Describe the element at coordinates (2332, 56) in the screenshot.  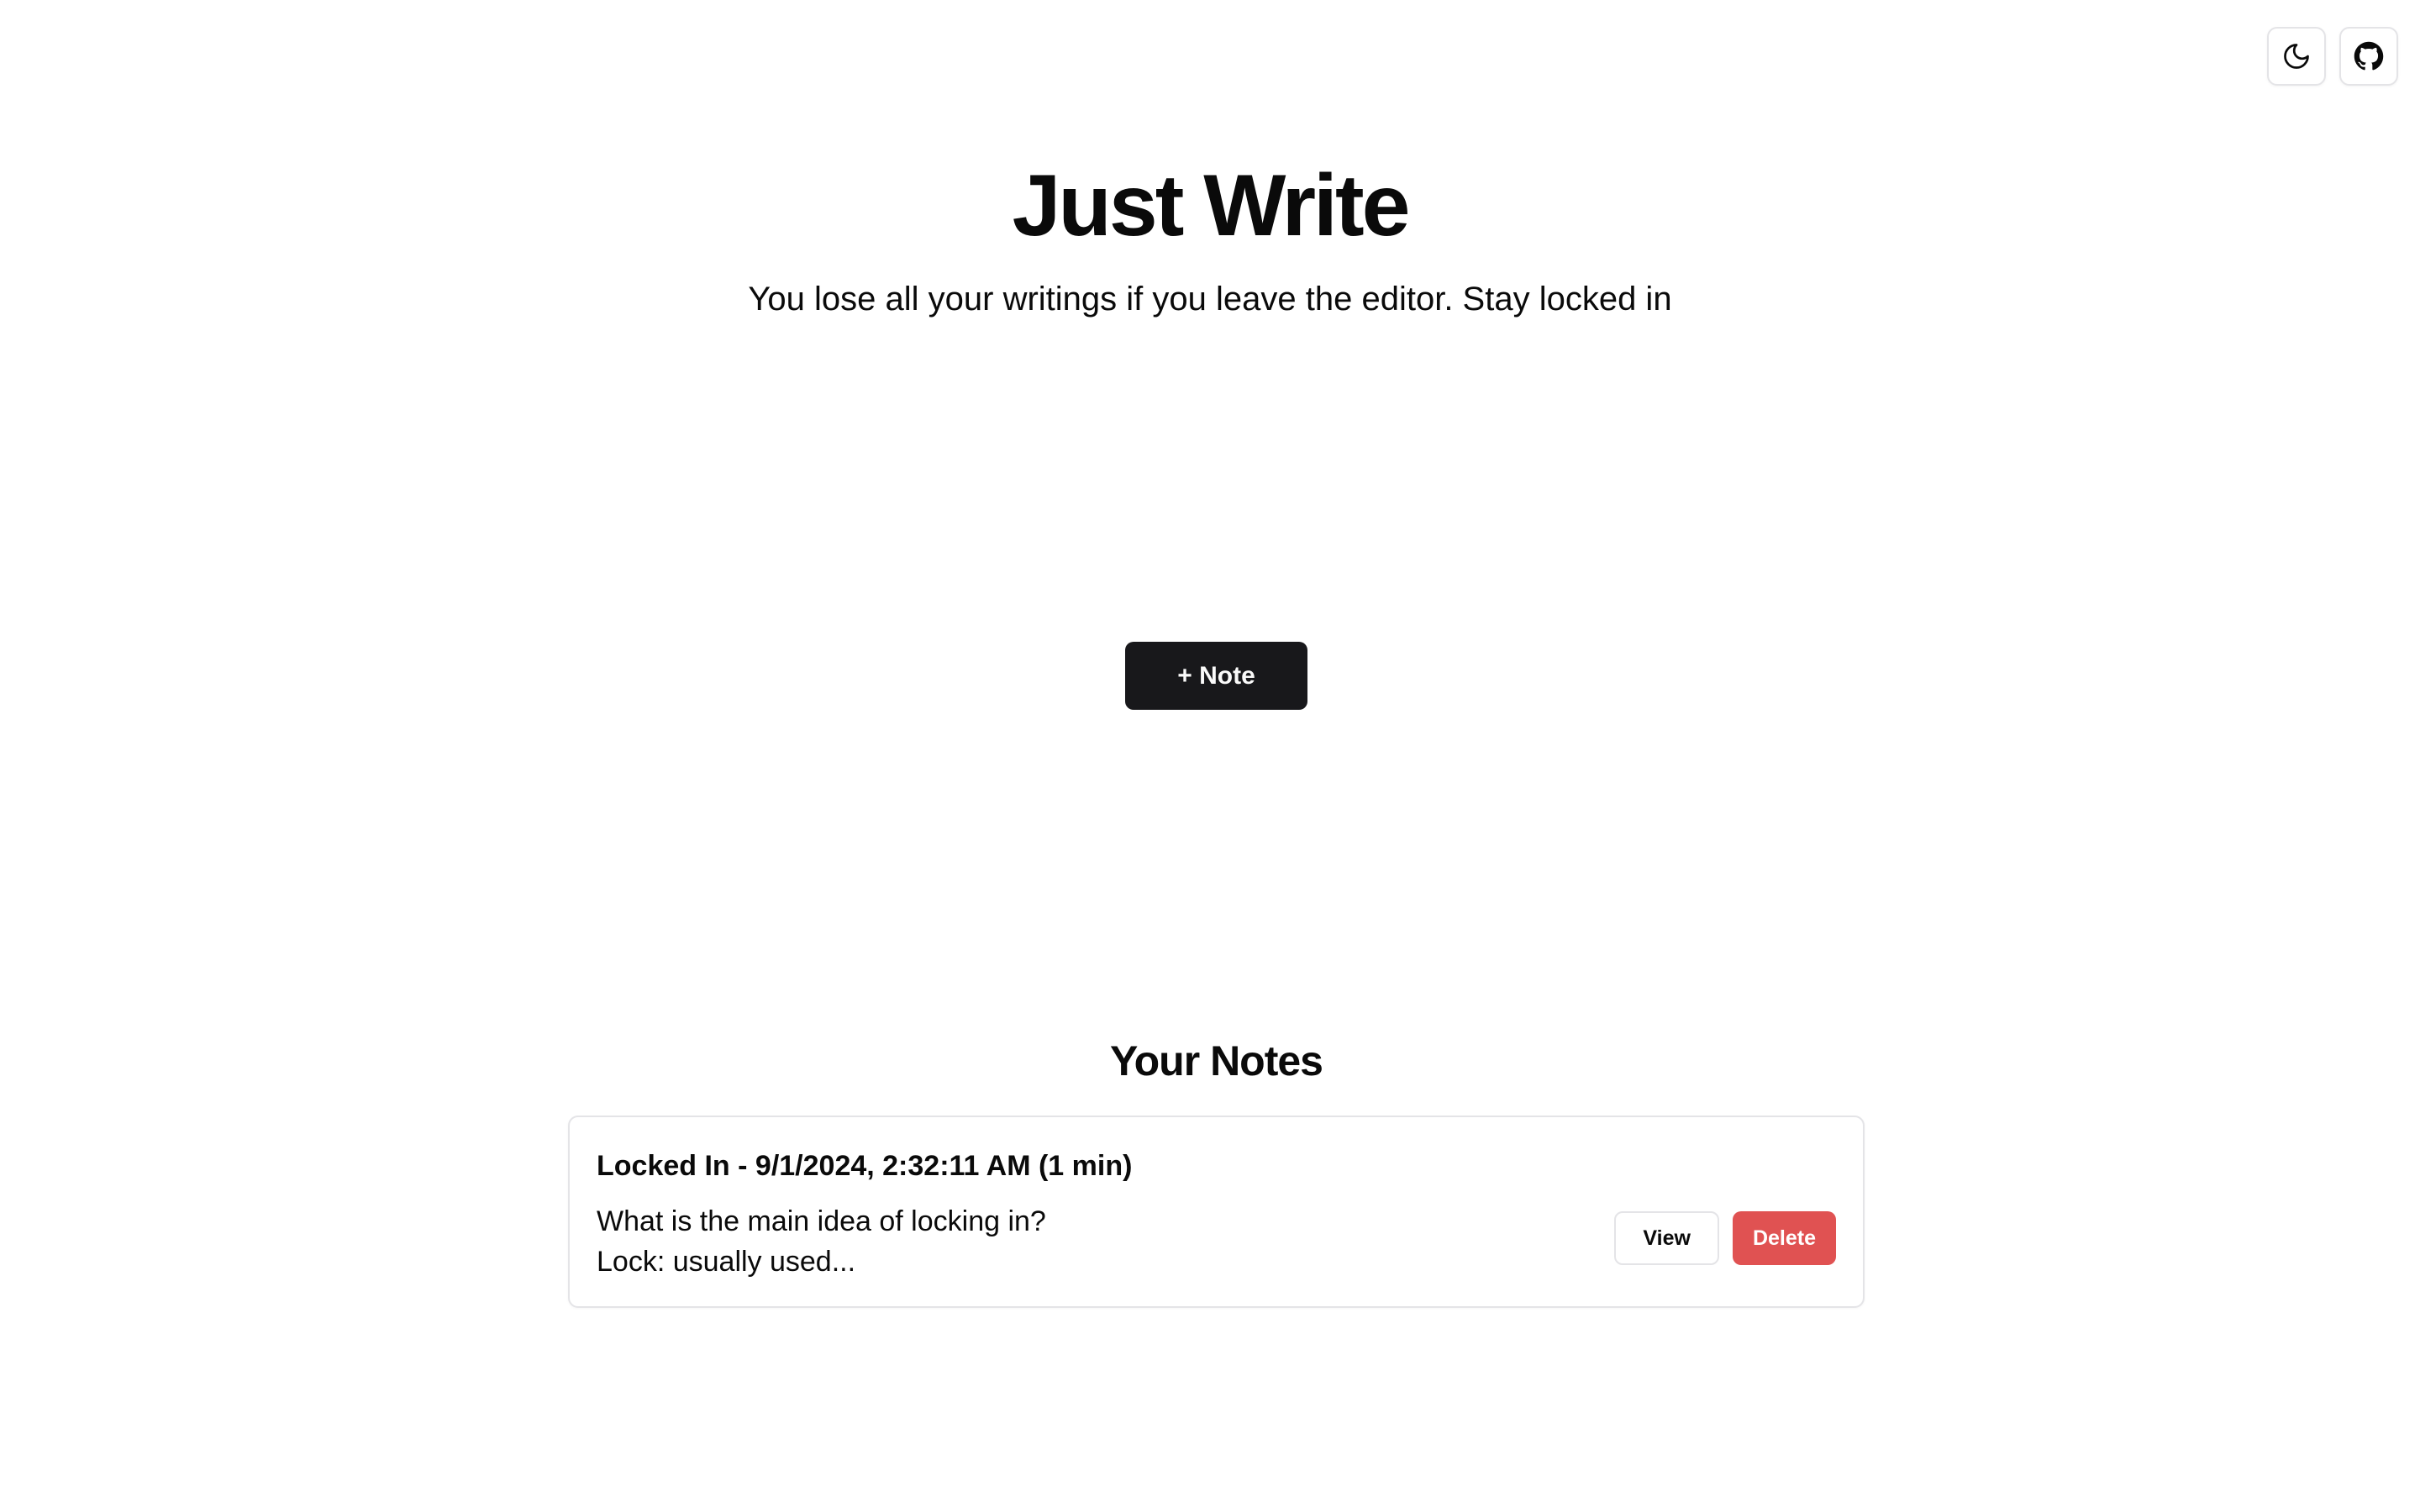
I see `top-controls` at that location.